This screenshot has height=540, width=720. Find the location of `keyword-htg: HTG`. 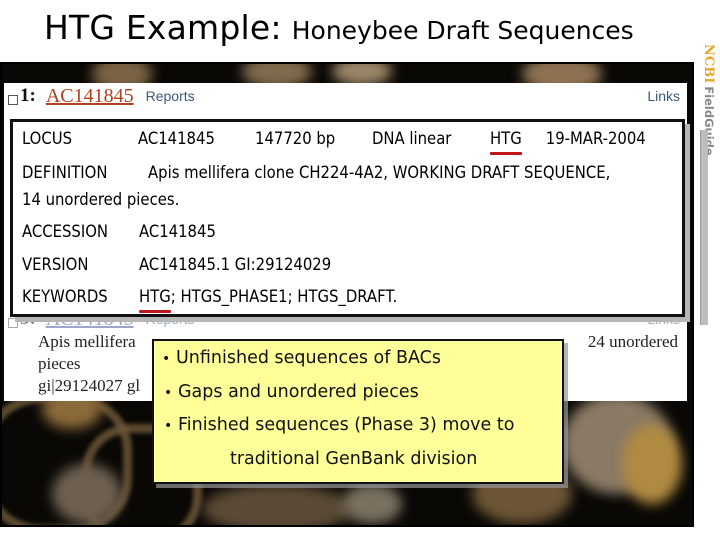

keyword-htg: HTG is located at coordinates (155, 300).